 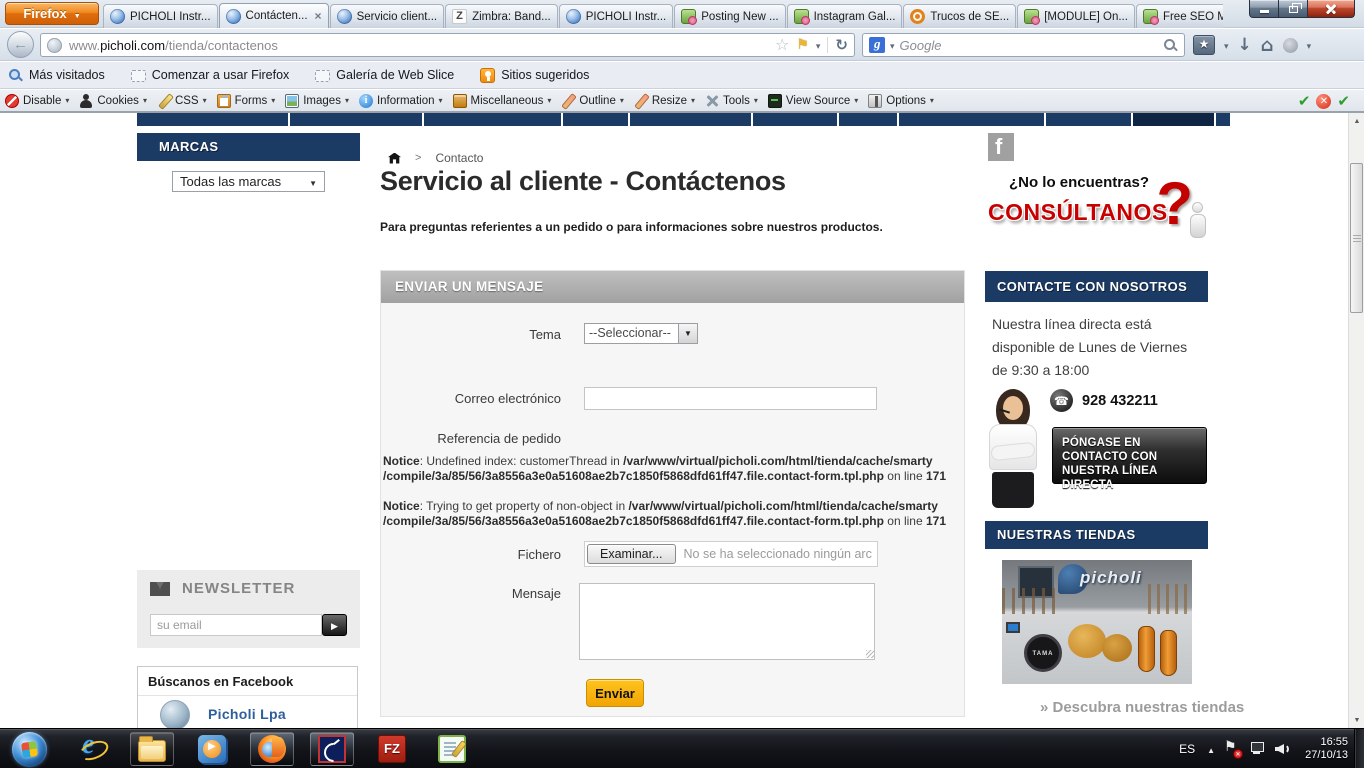 What do you see at coordinates (1267, 45) in the screenshot?
I see `home-icon` at bounding box center [1267, 45].